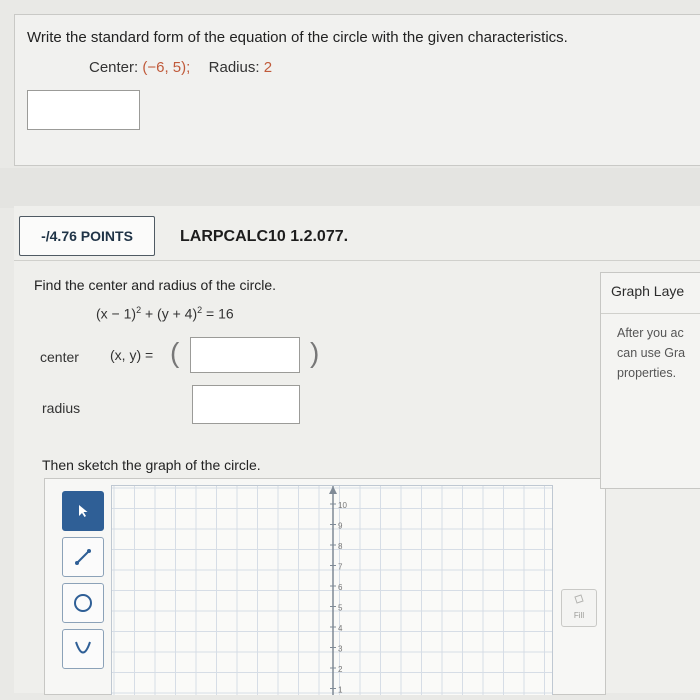 The width and height of the screenshot is (700, 700). I want to click on fill-label: Fill, so click(579, 615).